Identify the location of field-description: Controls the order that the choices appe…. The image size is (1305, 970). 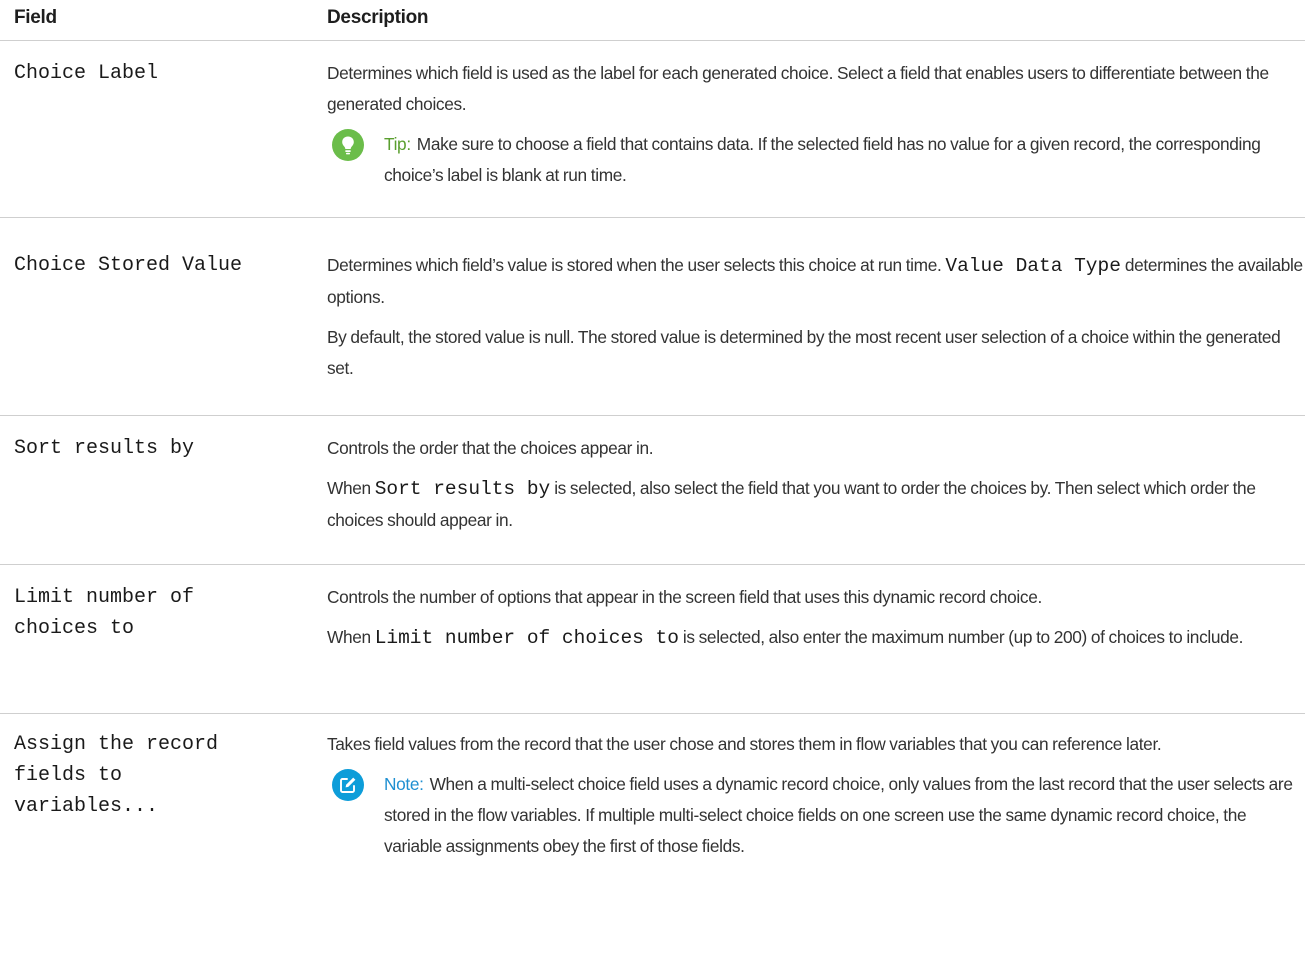
(816, 484).